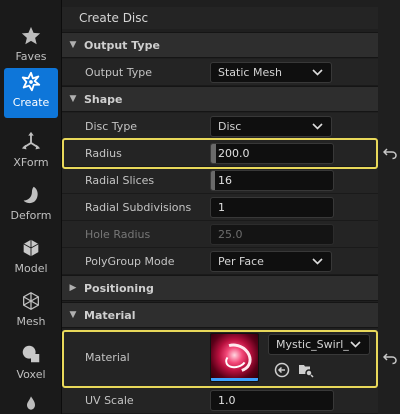 This screenshot has height=414, width=400. What do you see at coordinates (272, 234) in the screenshot?
I see `hole-radius-input: 25.0` at bounding box center [272, 234].